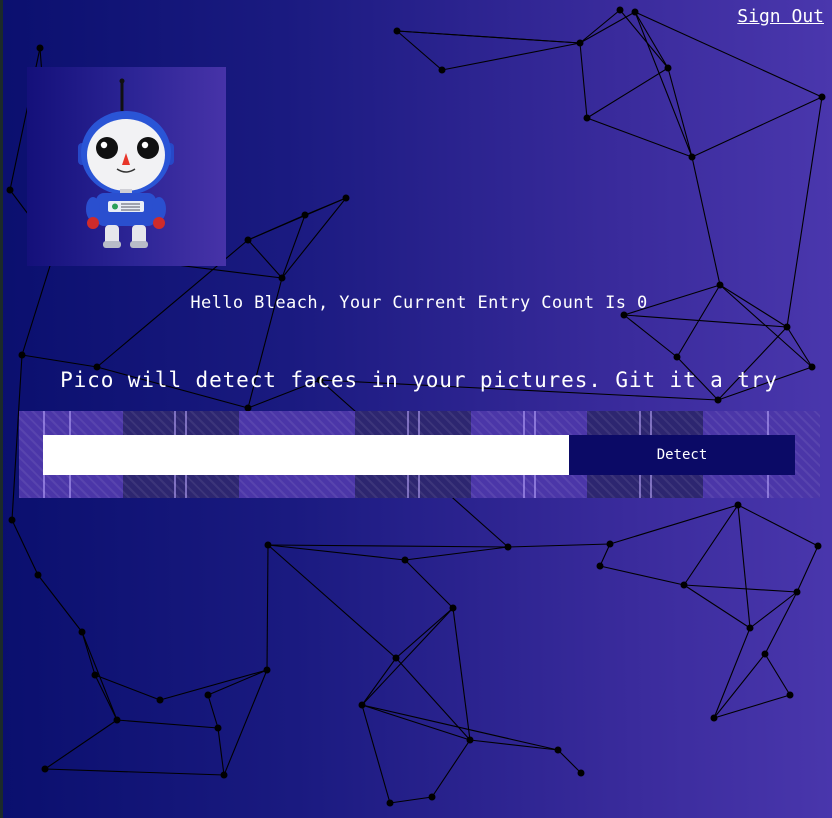  Describe the element at coordinates (126, 163) in the screenshot. I see `robot-icon` at that location.